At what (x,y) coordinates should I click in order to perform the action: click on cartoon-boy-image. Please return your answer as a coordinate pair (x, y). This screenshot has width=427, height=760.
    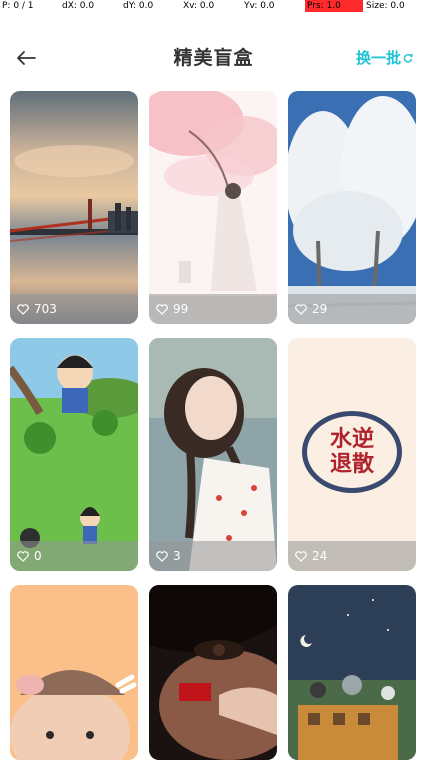
    Looking at the image, I should click on (74, 454).